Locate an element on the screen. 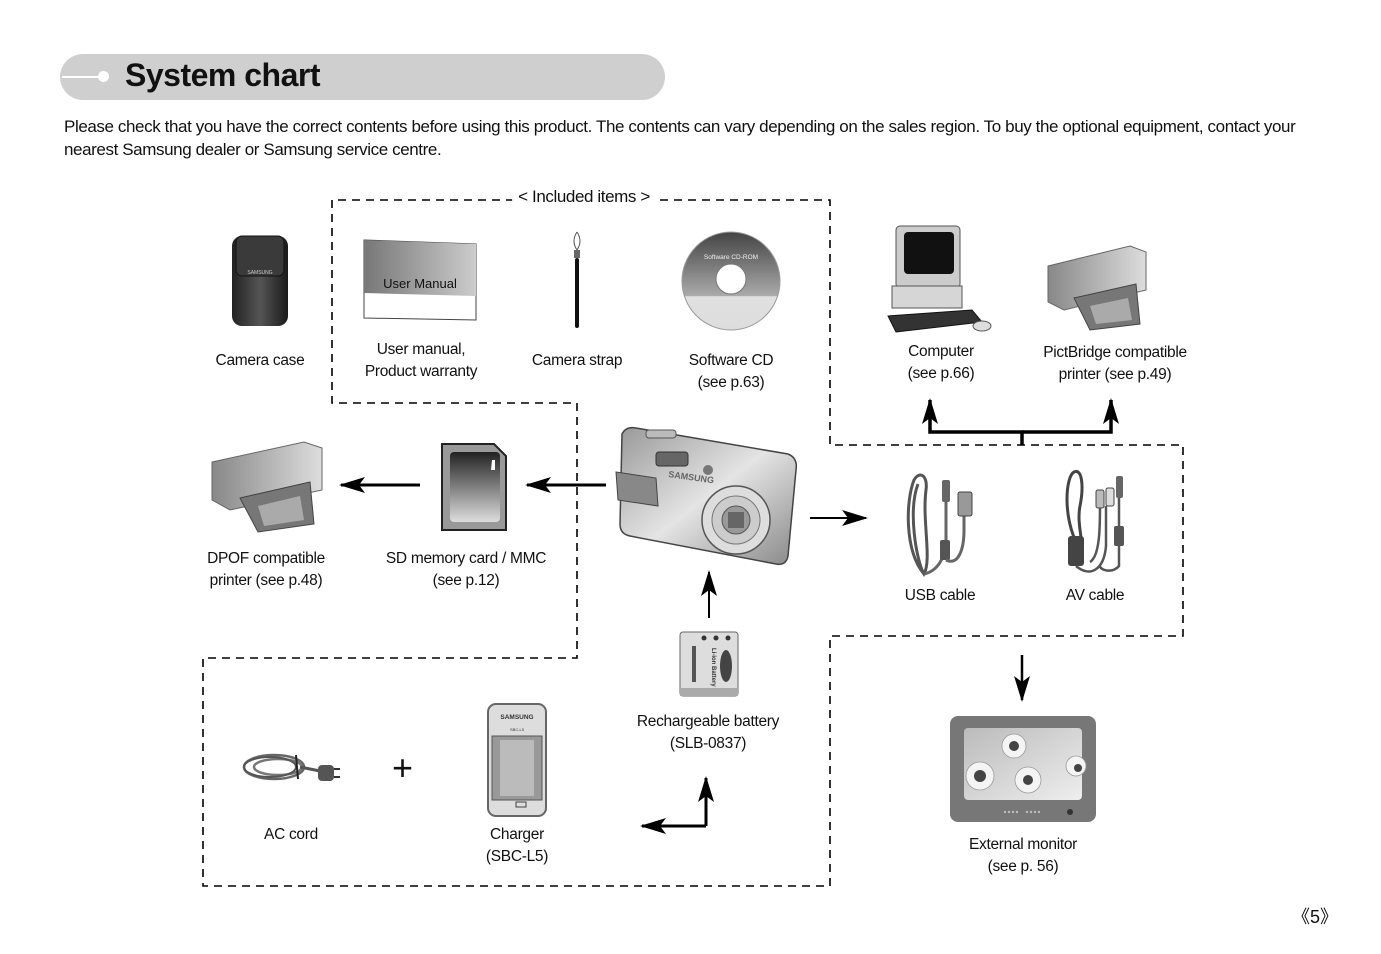 Image resolution: width=1381 pixels, height=954 pixels. battery-icon: Li-ion Battery is located at coordinates (709, 664).